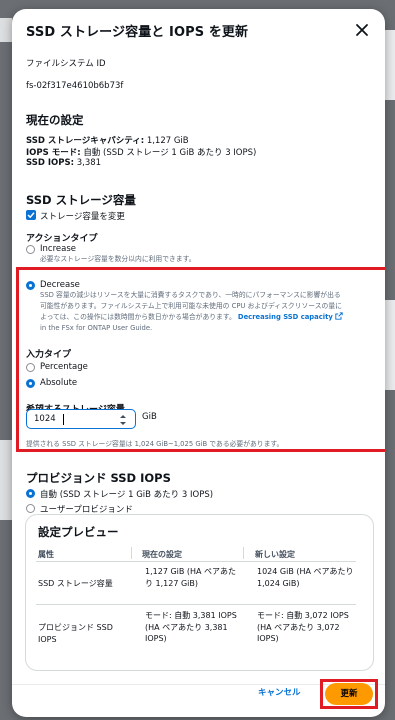  I want to click on column-header-attribute: 属性, so click(46, 554).